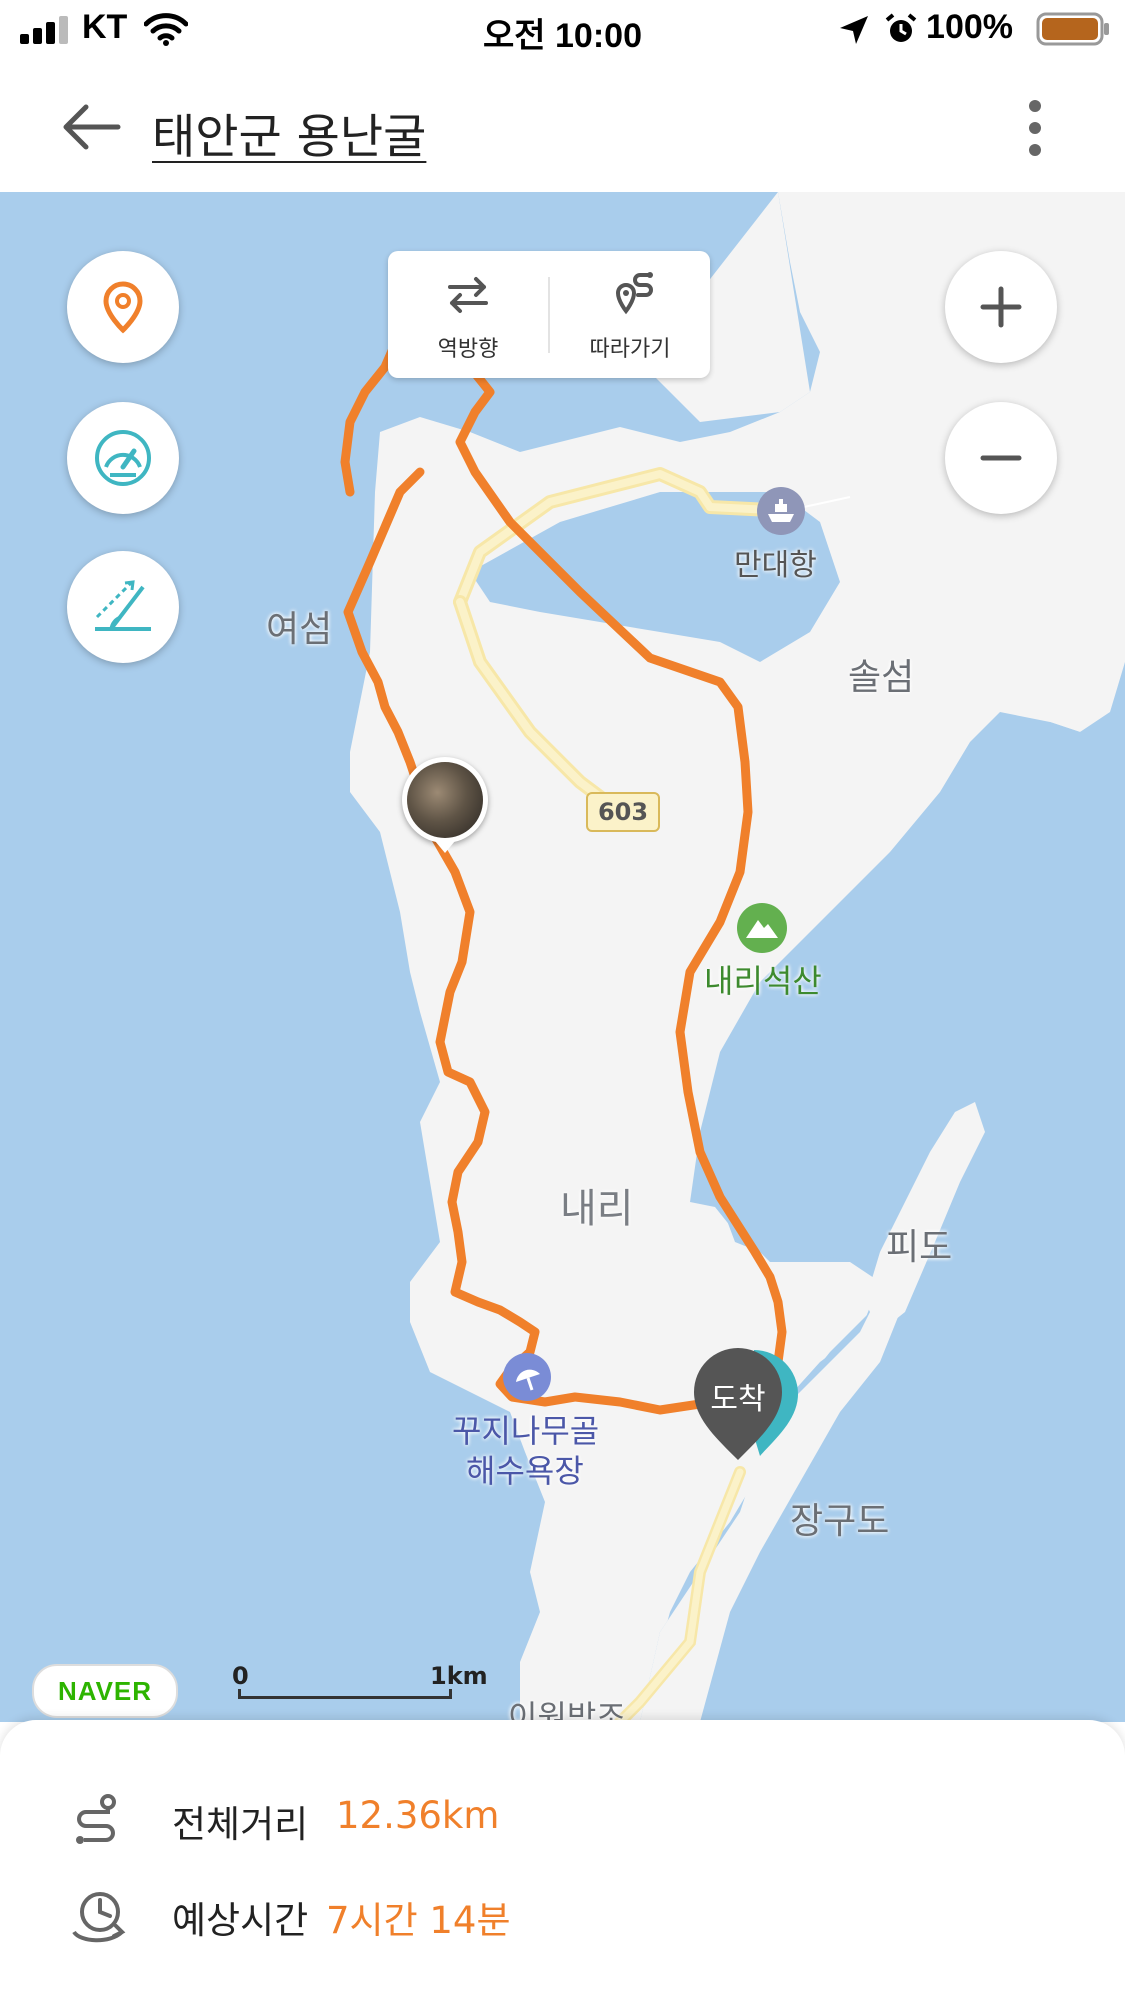 The width and height of the screenshot is (1125, 2001). I want to click on speed-gauge-button, so click(123, 458).